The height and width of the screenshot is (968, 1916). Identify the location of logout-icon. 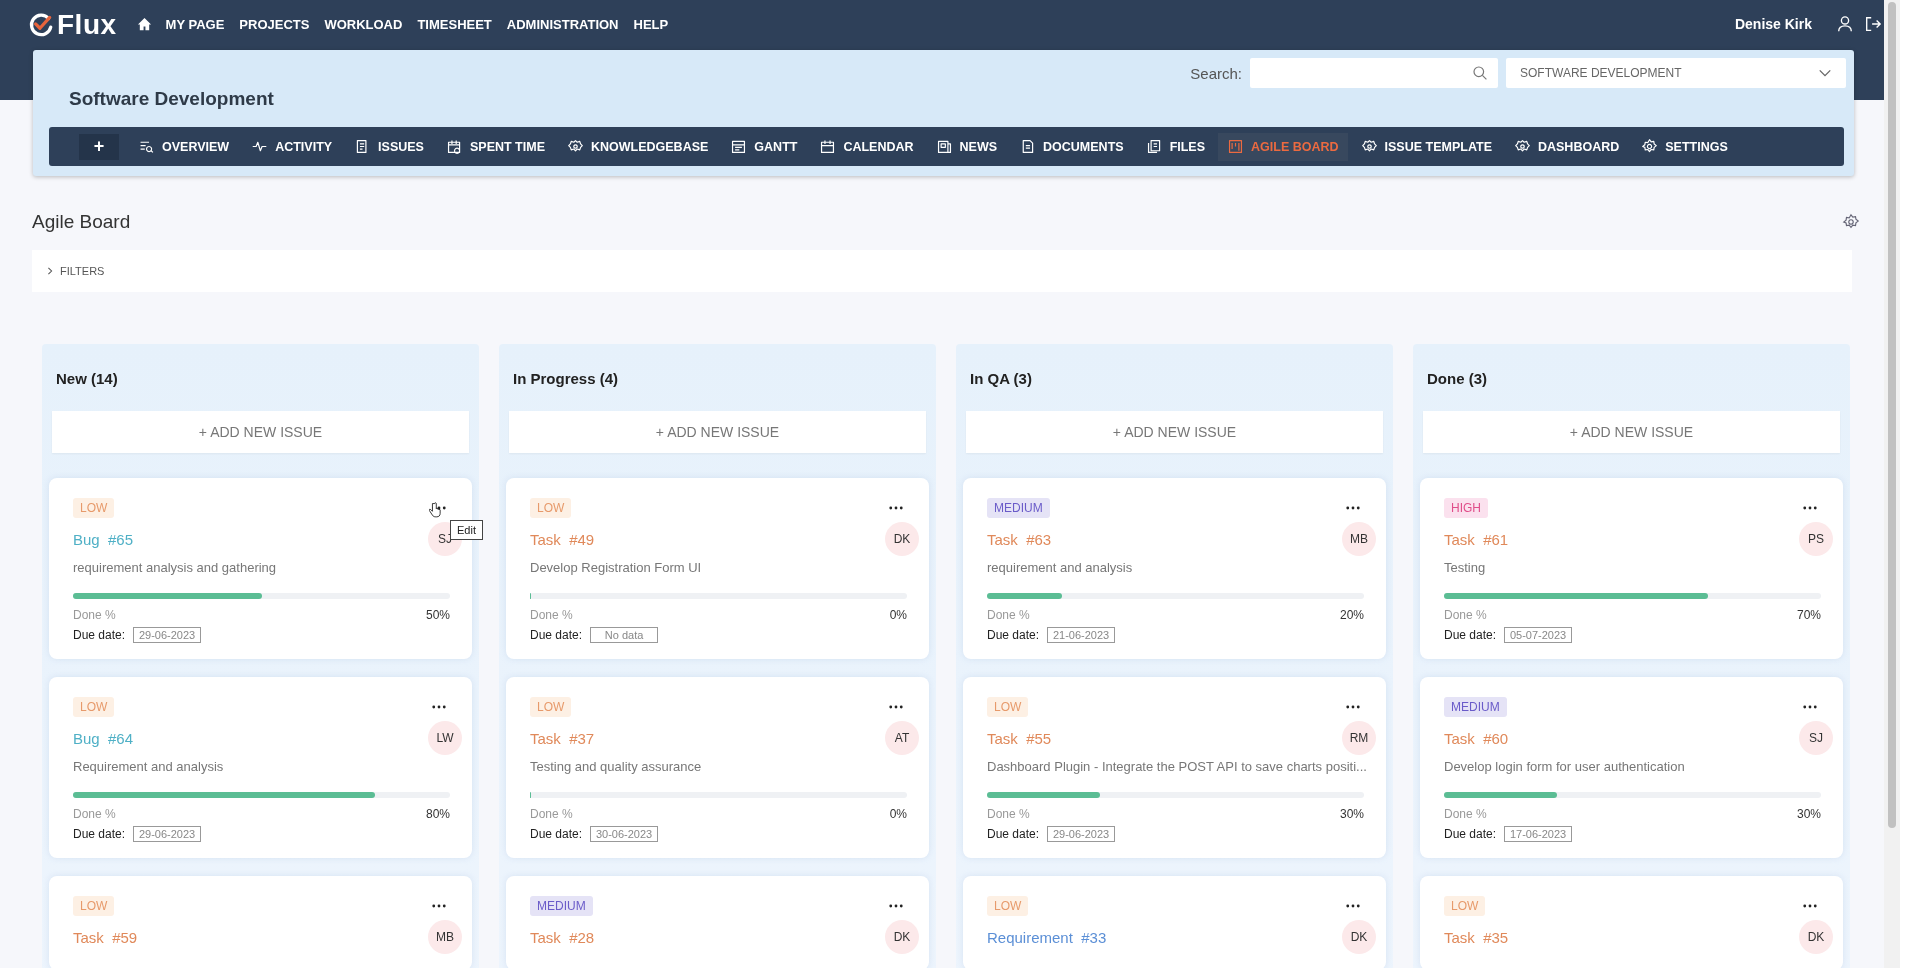
(1873, 24).